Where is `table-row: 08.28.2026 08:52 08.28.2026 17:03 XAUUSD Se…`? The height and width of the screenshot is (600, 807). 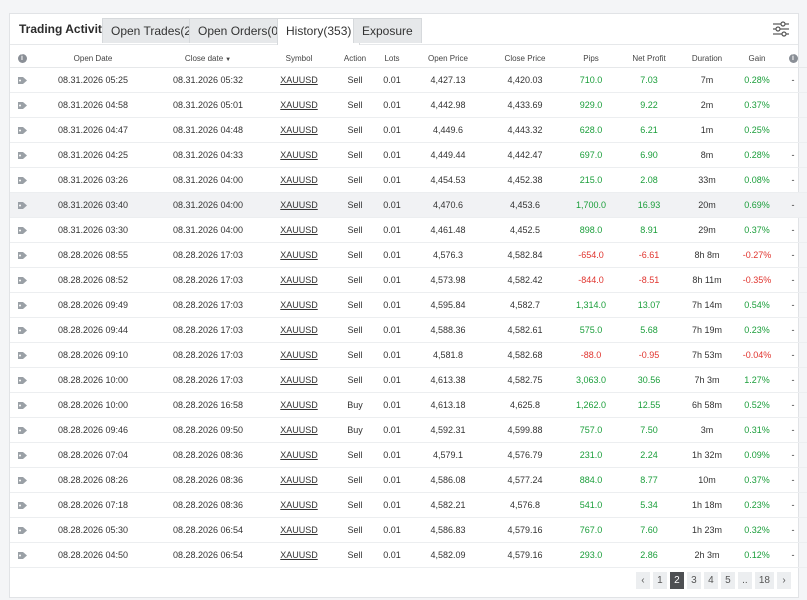
table-row: 08.28.2026 08:52 08.28.2026 17:03 XAUUSD Se… is located at coordinates (408, 280).